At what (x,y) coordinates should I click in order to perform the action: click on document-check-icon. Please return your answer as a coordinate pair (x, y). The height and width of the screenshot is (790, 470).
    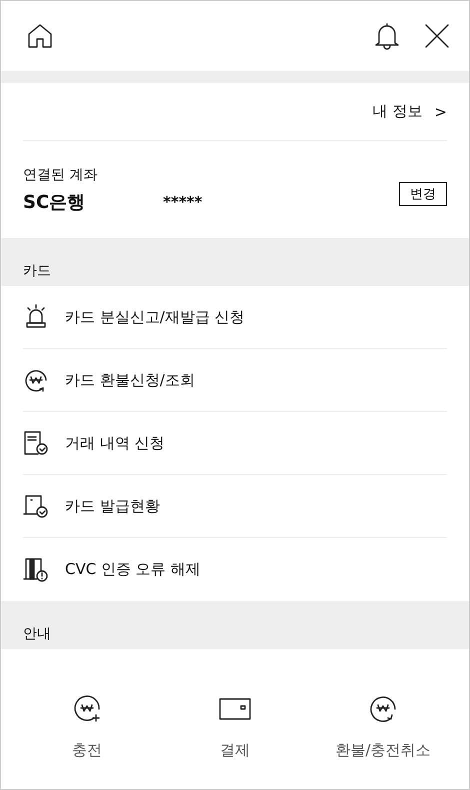
    Looking at the image, I should click on (36, 443).